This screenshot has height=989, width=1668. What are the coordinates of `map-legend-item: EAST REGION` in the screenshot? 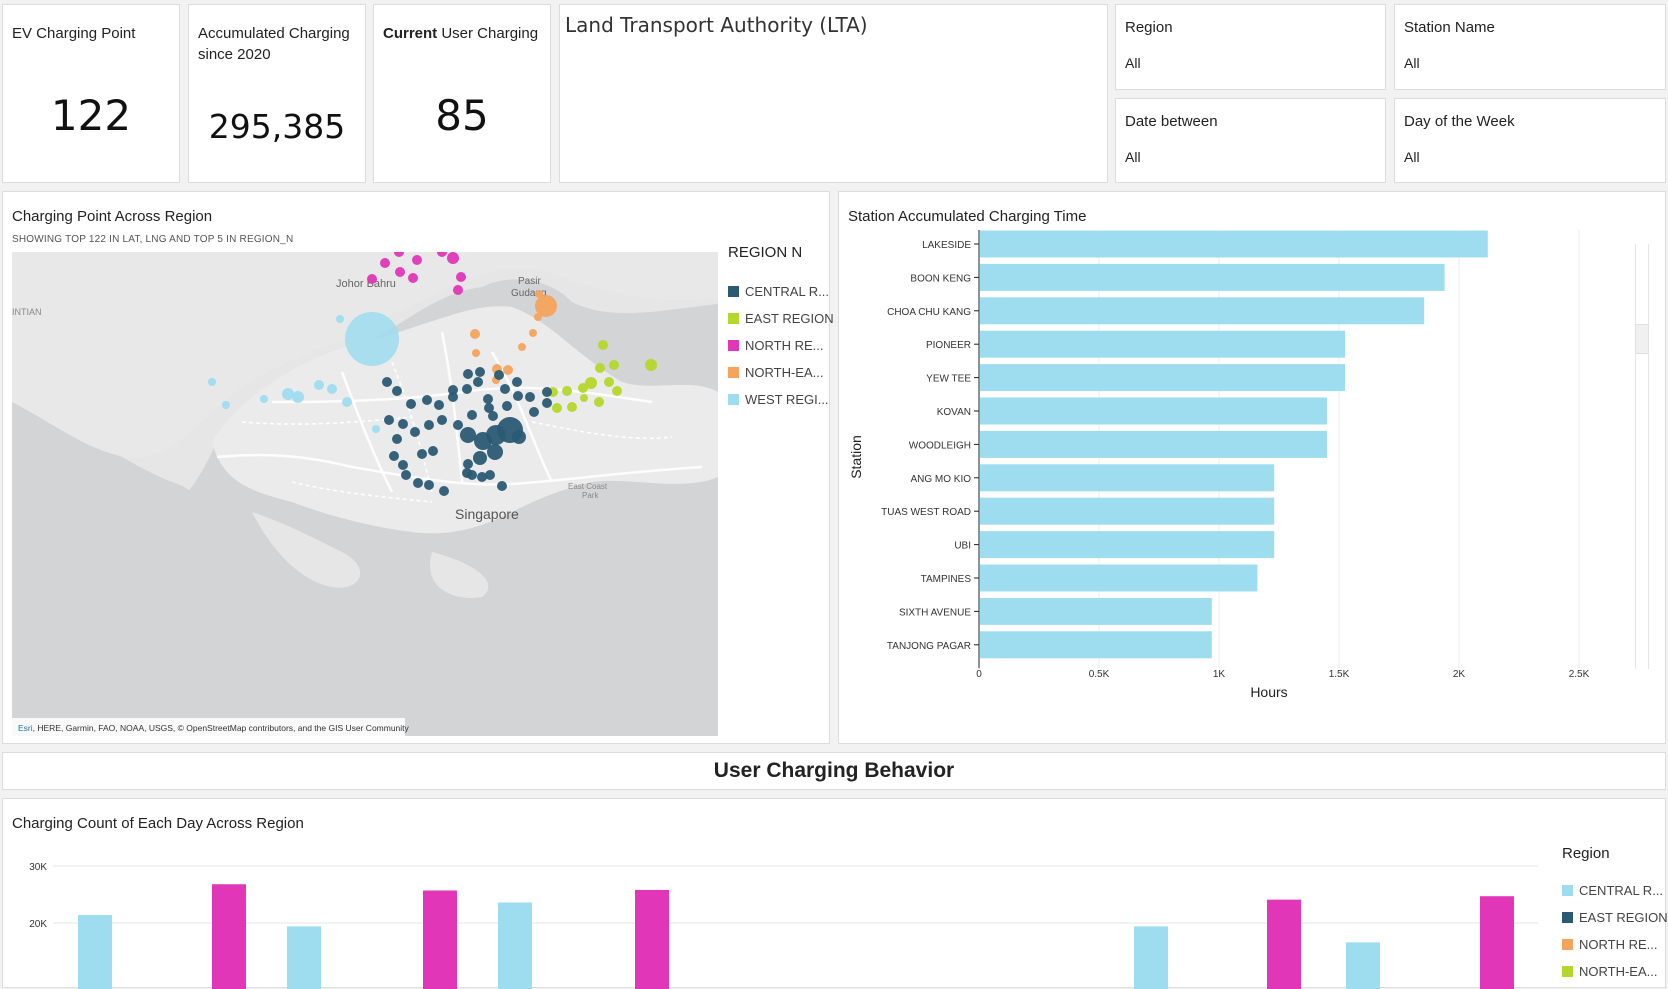 It's located at (781, 318).